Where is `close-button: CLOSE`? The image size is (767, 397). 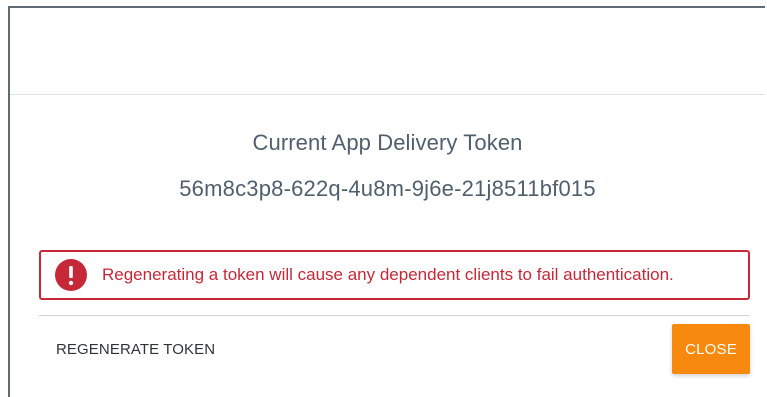 close-button: CLOSE is located at coordinates (711, 349).